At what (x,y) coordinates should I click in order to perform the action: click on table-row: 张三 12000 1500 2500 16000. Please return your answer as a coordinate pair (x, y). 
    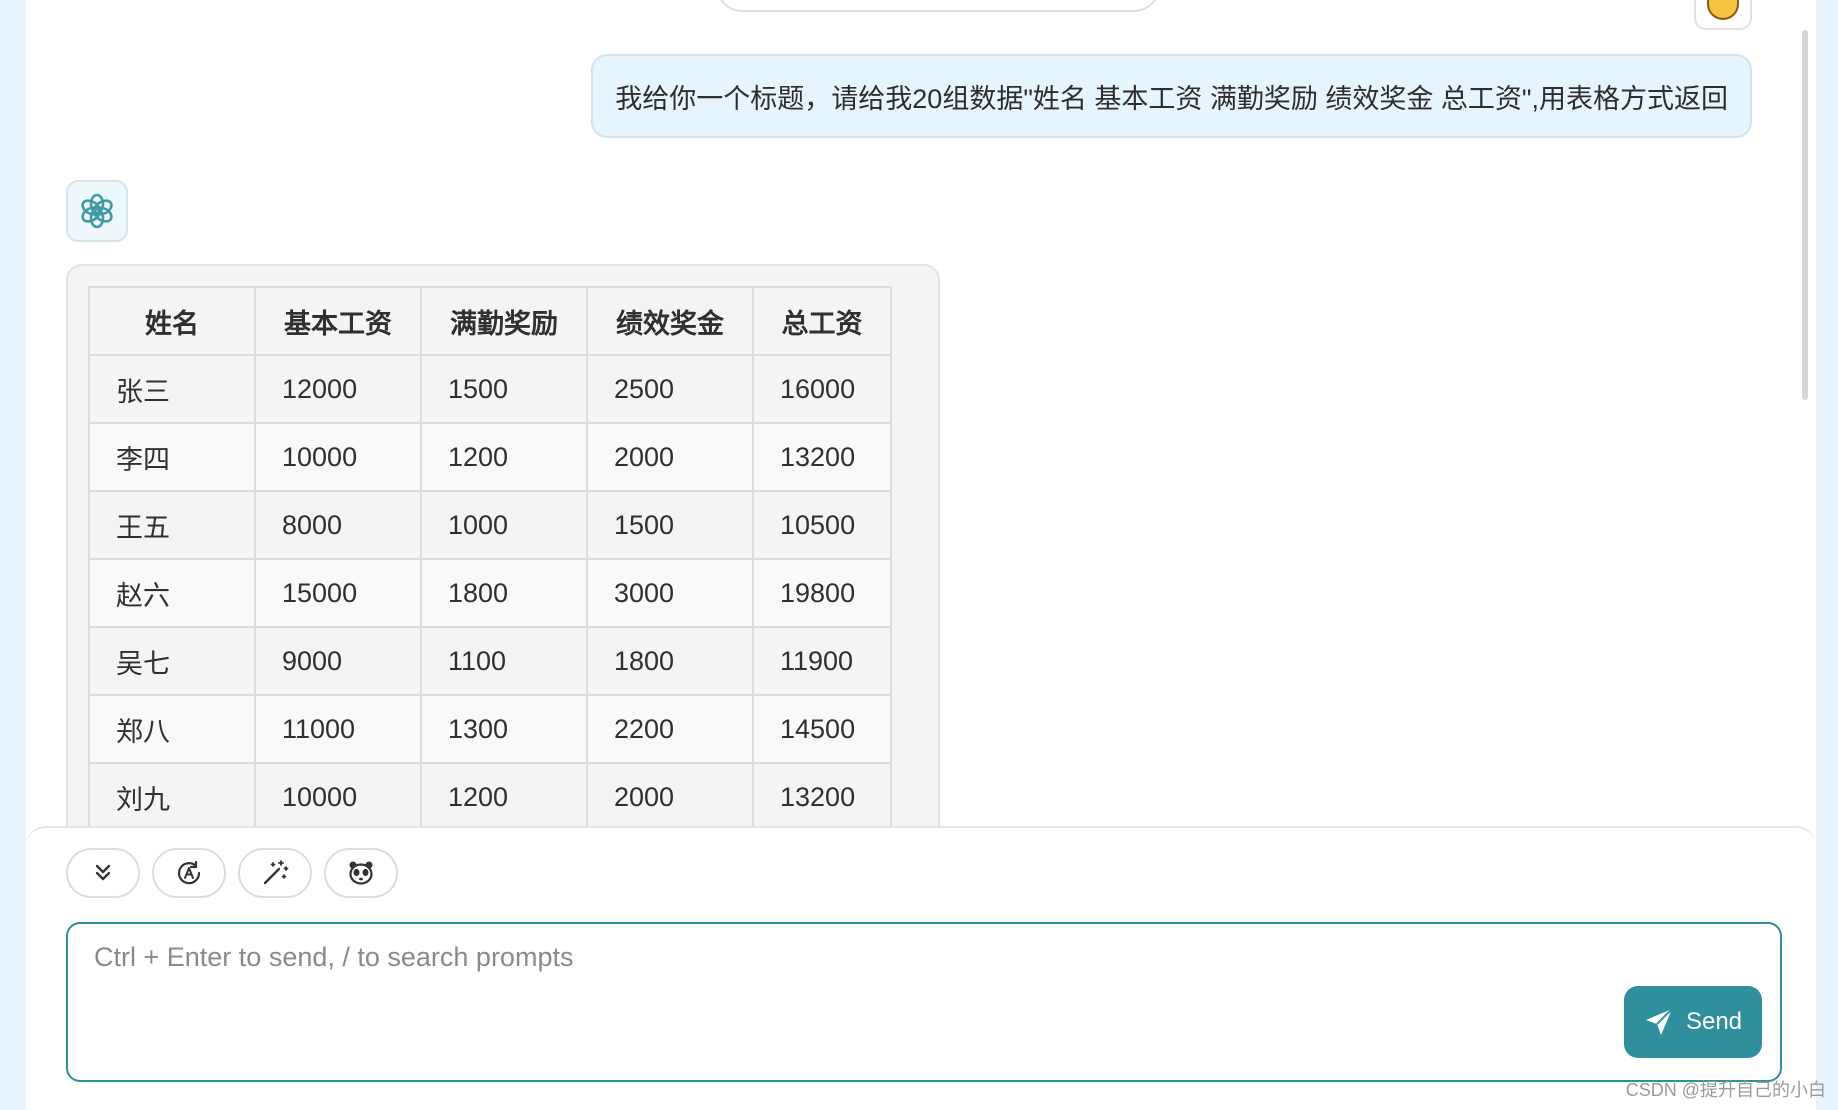
    Looking at the image, I should click on (490, 389).